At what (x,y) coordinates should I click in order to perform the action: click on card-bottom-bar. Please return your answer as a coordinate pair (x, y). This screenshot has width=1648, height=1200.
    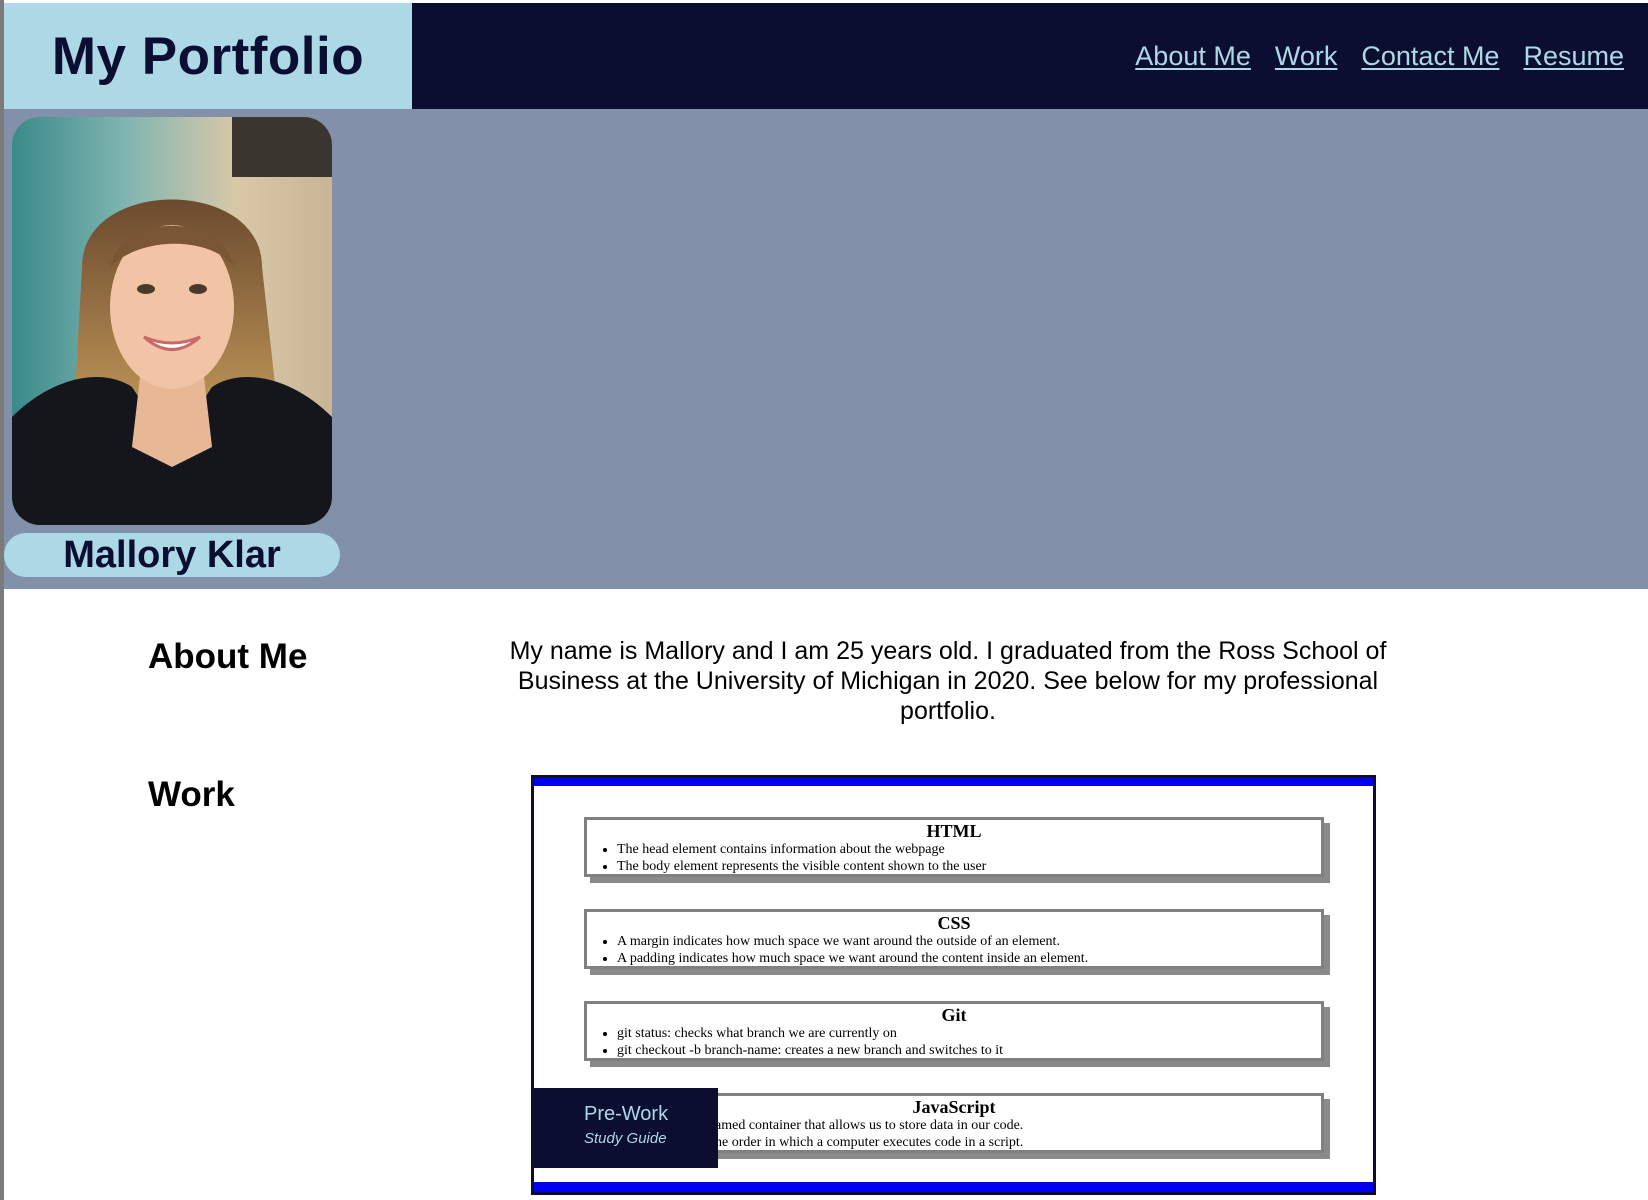
    Looking at the image, I should click on (953, 1187).